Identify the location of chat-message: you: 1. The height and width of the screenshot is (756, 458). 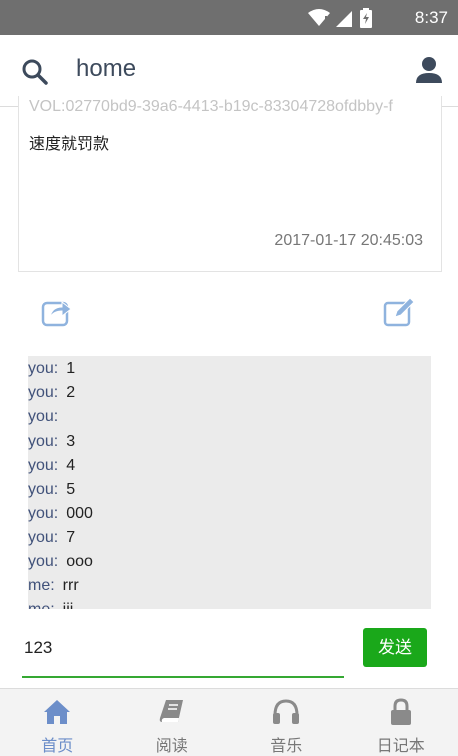
(51, 372).